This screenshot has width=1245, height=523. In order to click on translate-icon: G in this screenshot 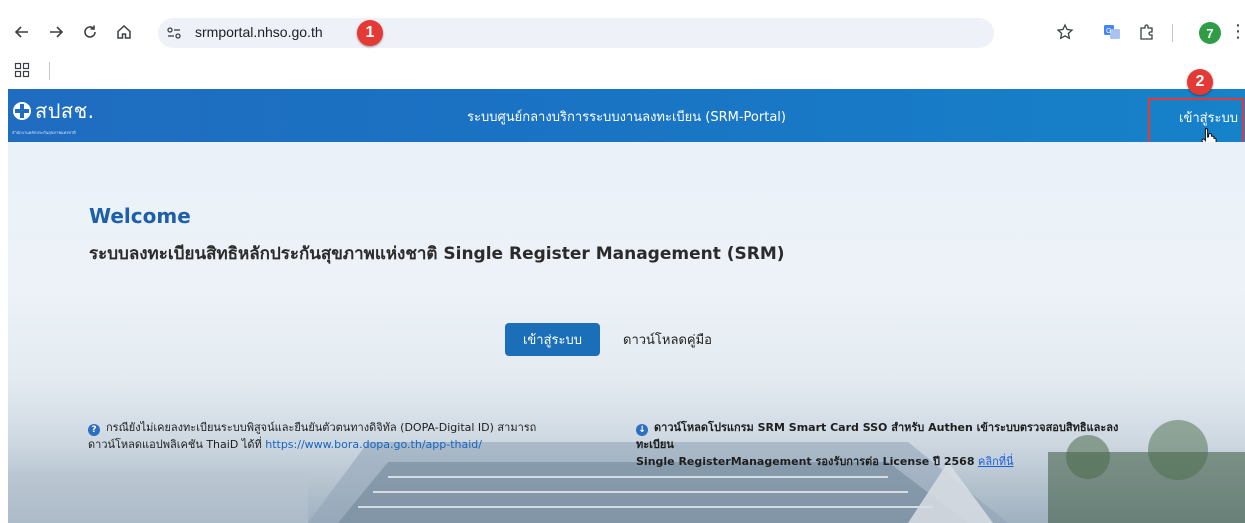, I will do `click(1112, 32)`.